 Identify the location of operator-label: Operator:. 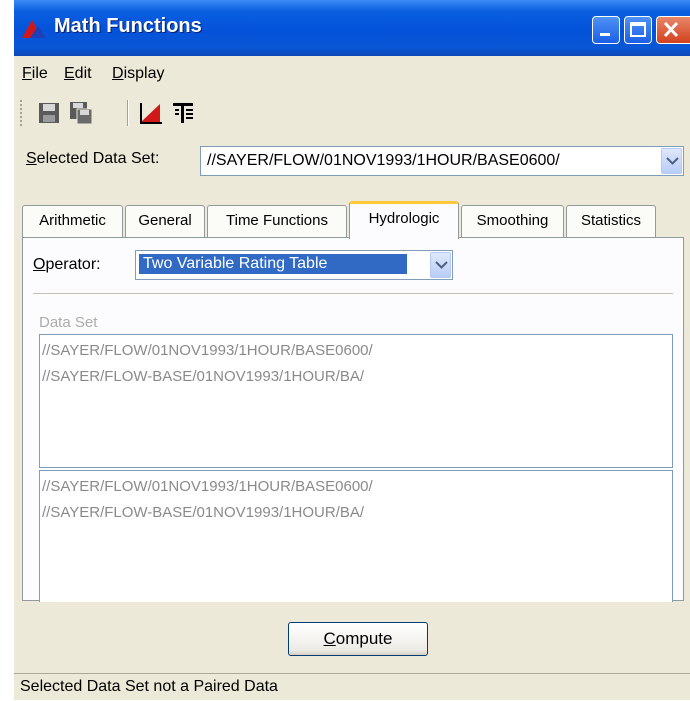
(67, 264).